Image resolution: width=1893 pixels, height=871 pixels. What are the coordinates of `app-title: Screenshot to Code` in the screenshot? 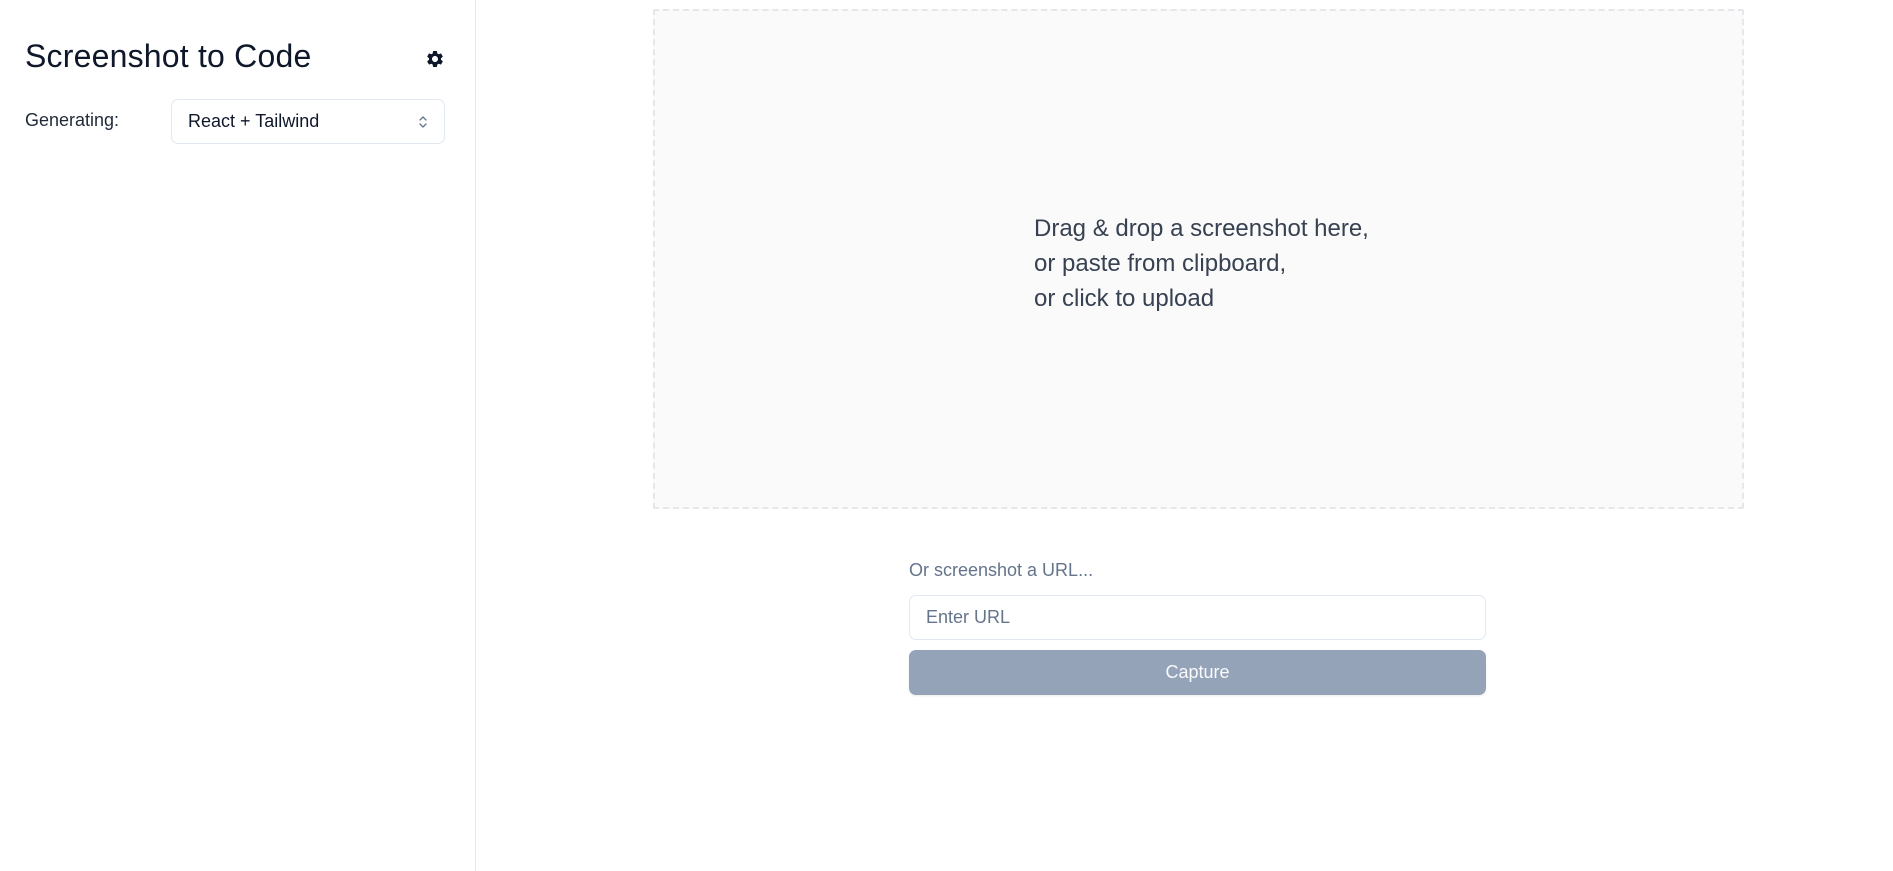 It's located at (168, 56).